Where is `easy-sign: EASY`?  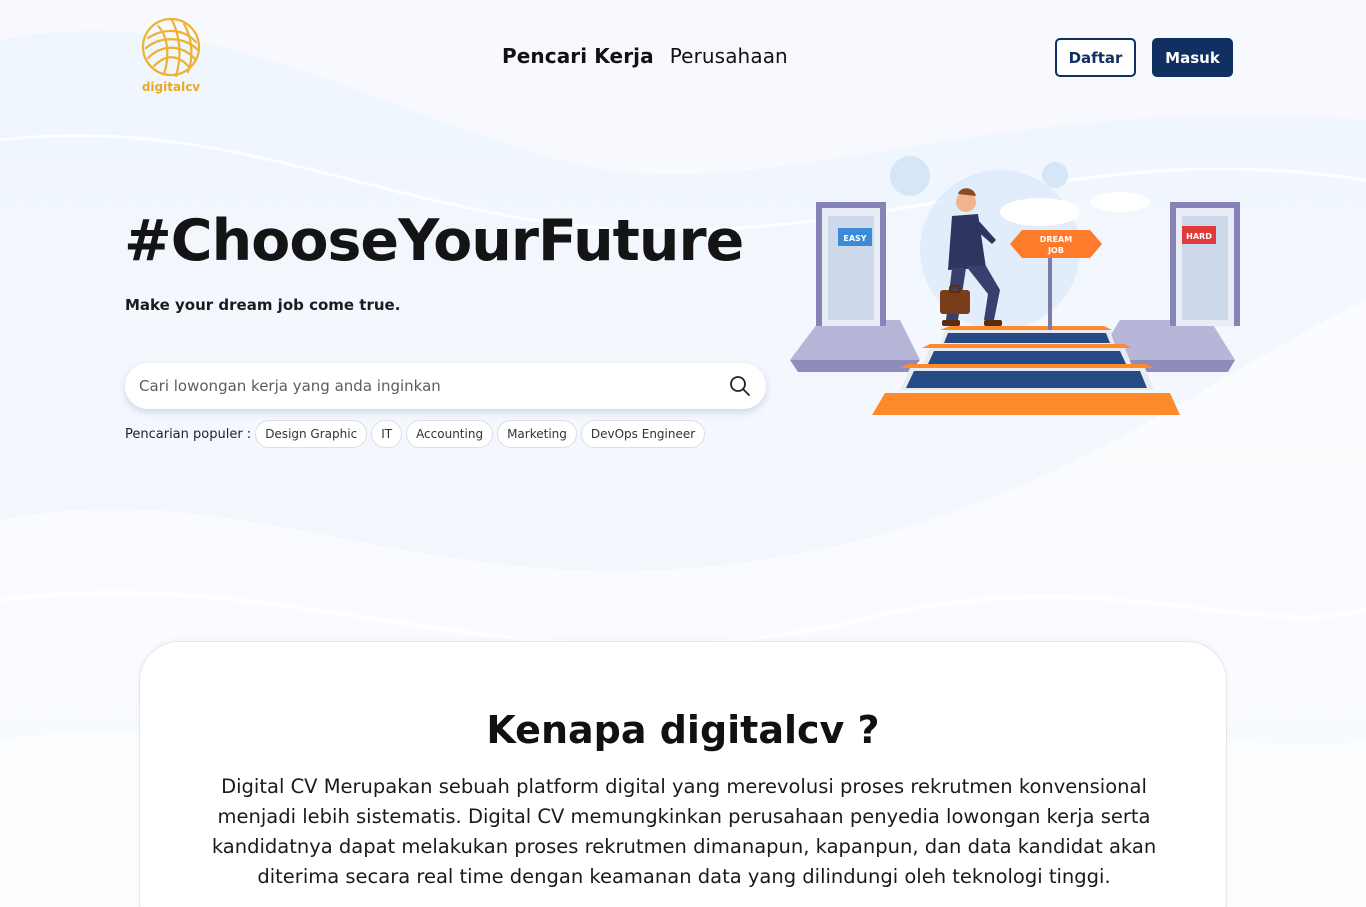 easy-sign: EASY is located at coordinates (854, 238).